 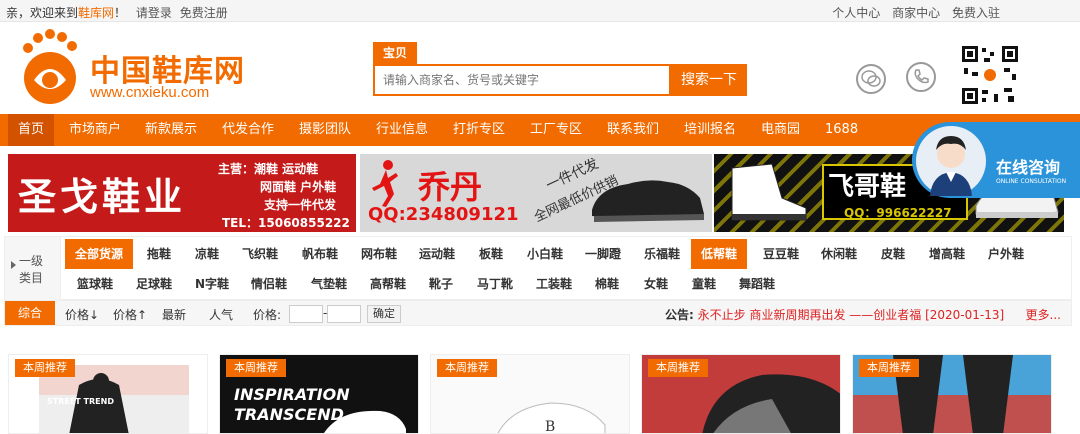 What do you see at coordinates (95, 130) in the screenshot?
I see `nav-market-merchants: 市场商户` at bounding box center [95, 130].